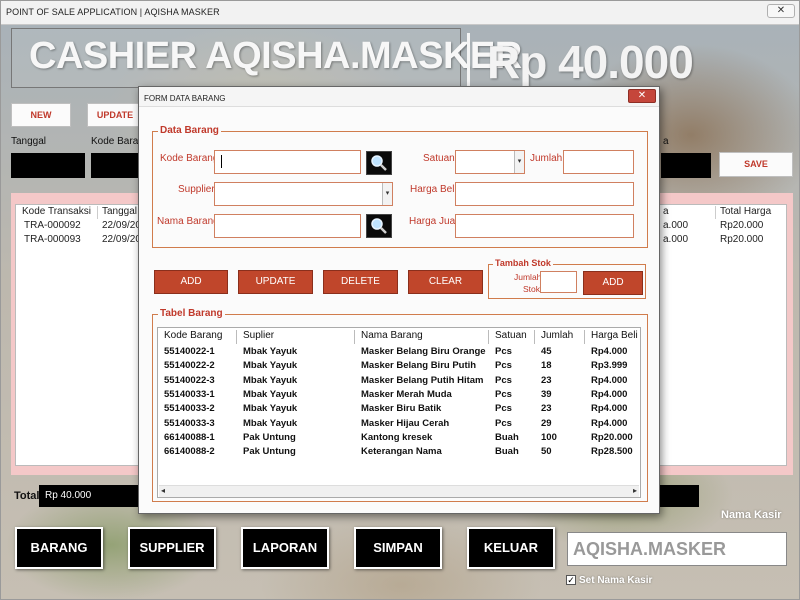 This screenshot has height=600, width=800. I want to click on table-cell: Rp28.500, so click(609, 451).